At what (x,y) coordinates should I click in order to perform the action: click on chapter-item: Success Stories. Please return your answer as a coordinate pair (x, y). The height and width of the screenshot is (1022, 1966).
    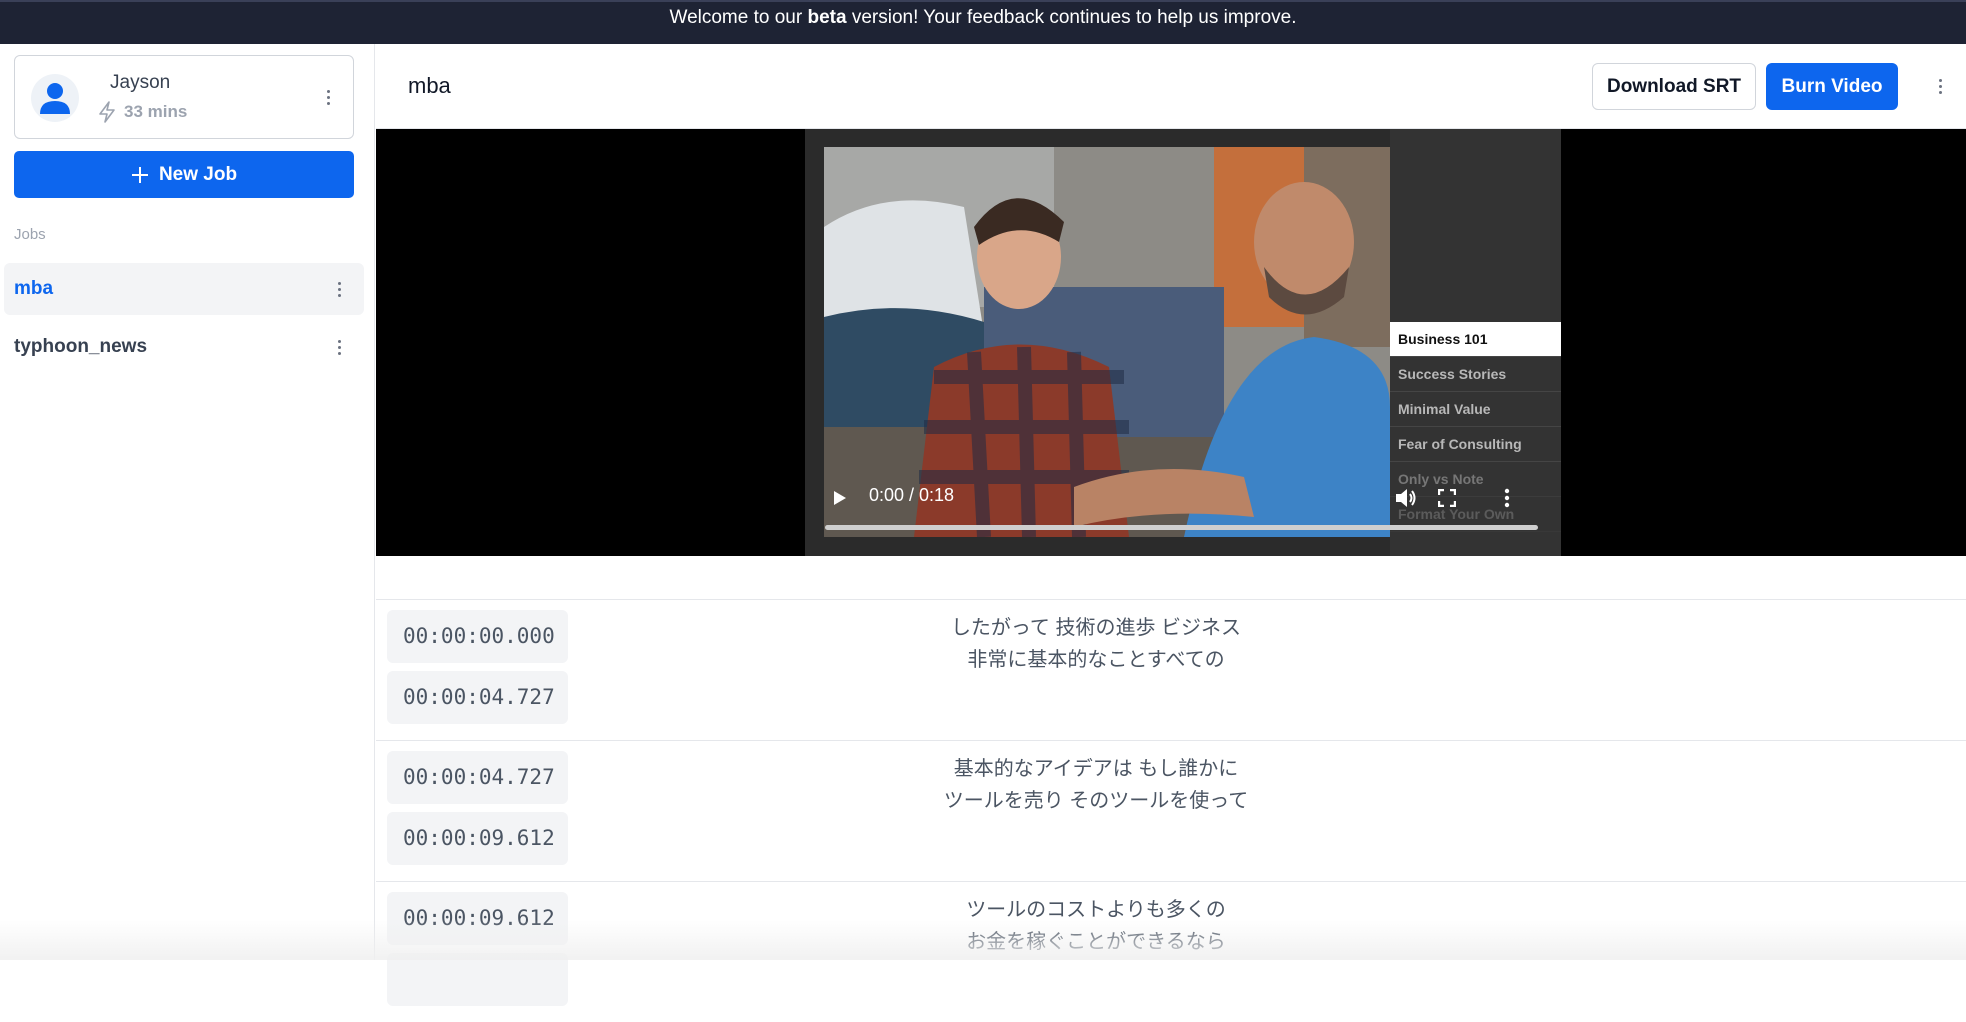
    Looking at the image, I should click on (1475, 374).